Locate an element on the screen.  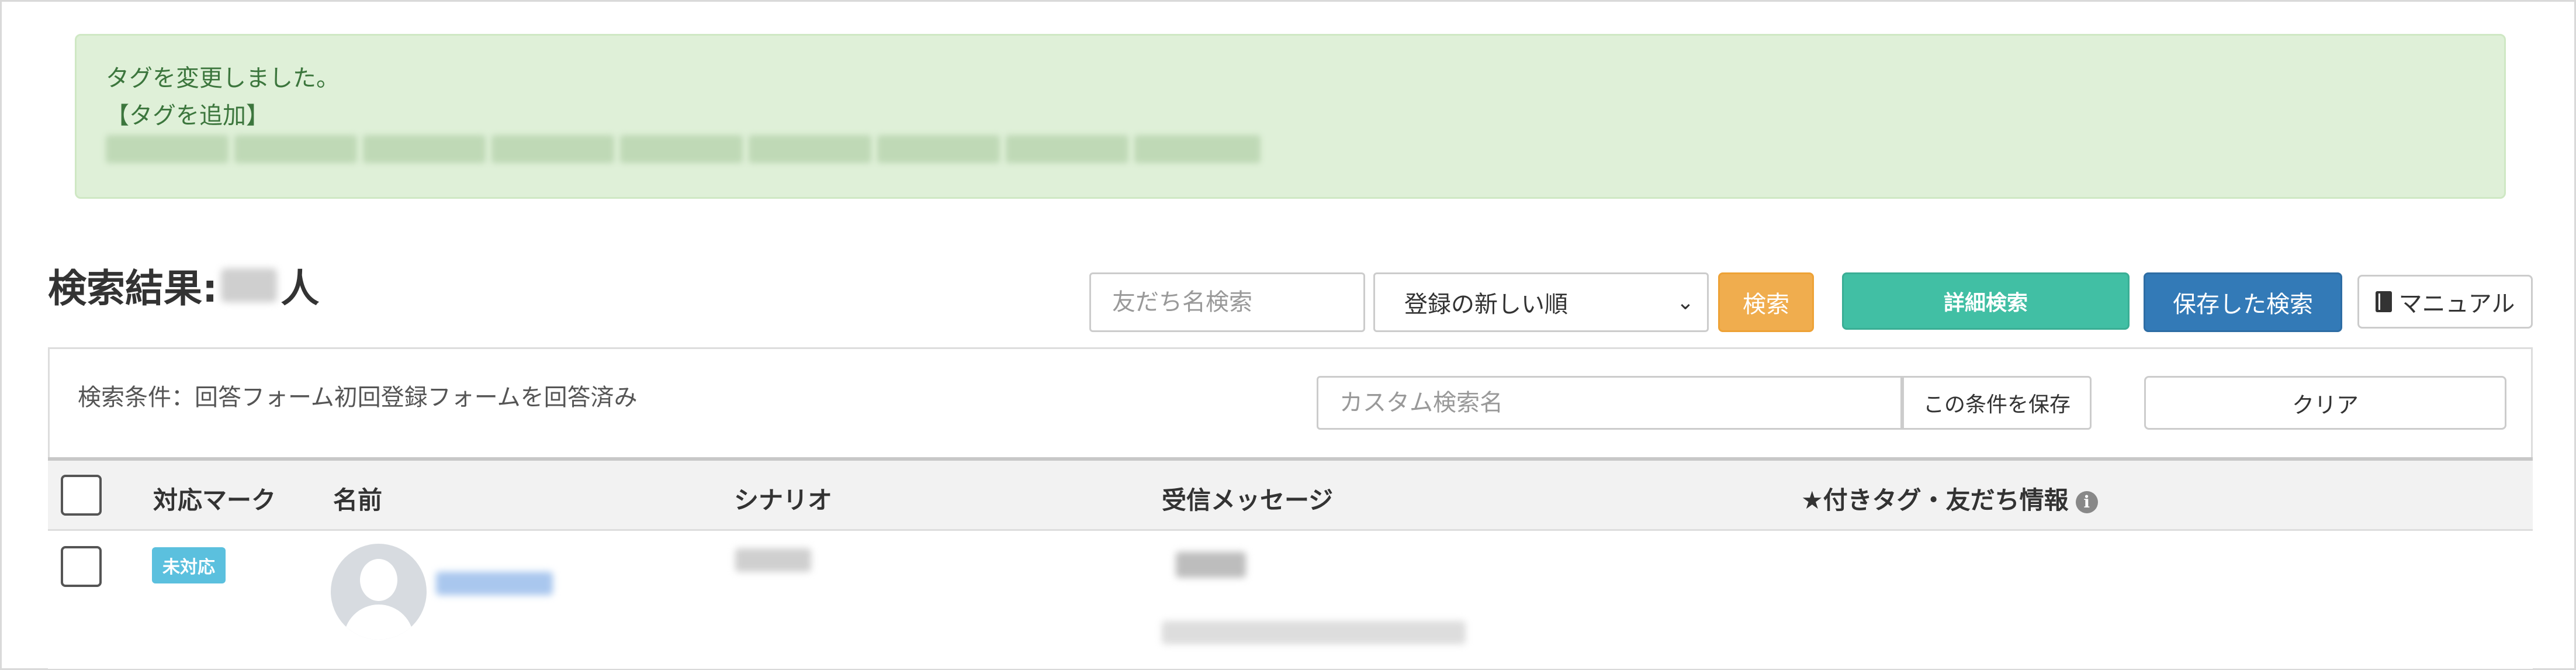
search-condition-text: 検索条件：回答フォーム初回登録フォームを回答済み is located at coordinates (358, 397).